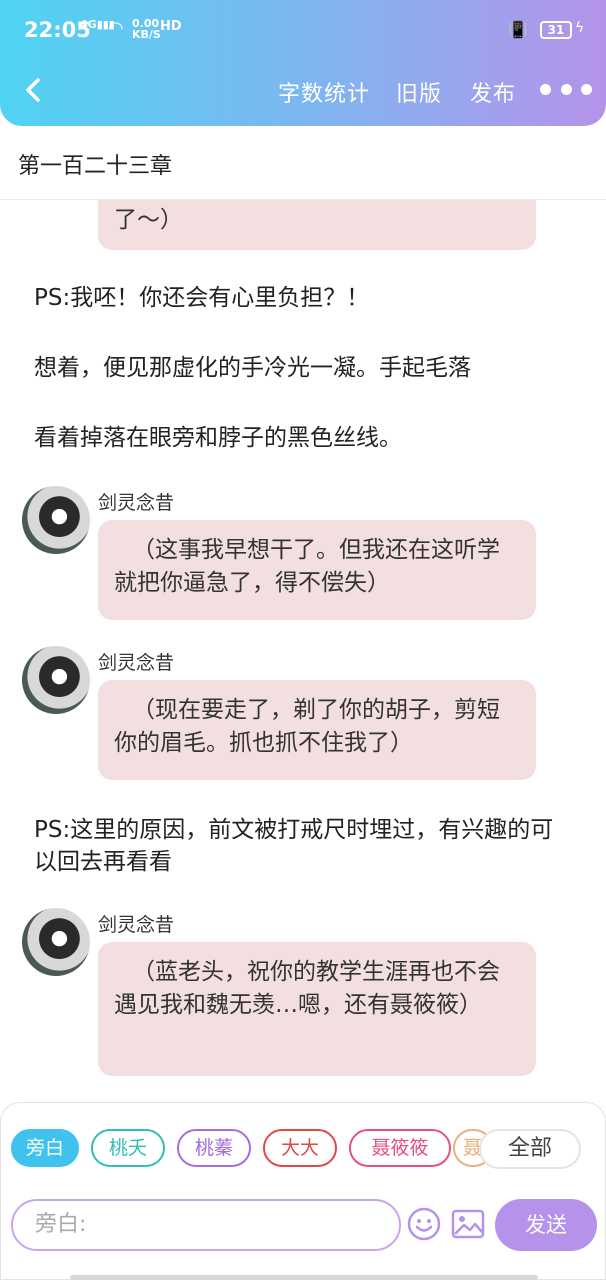 Image resolution: width=606 pixels, height=1280 pixels. I want to click on charging-icon: ϟ, so click(580, 28).